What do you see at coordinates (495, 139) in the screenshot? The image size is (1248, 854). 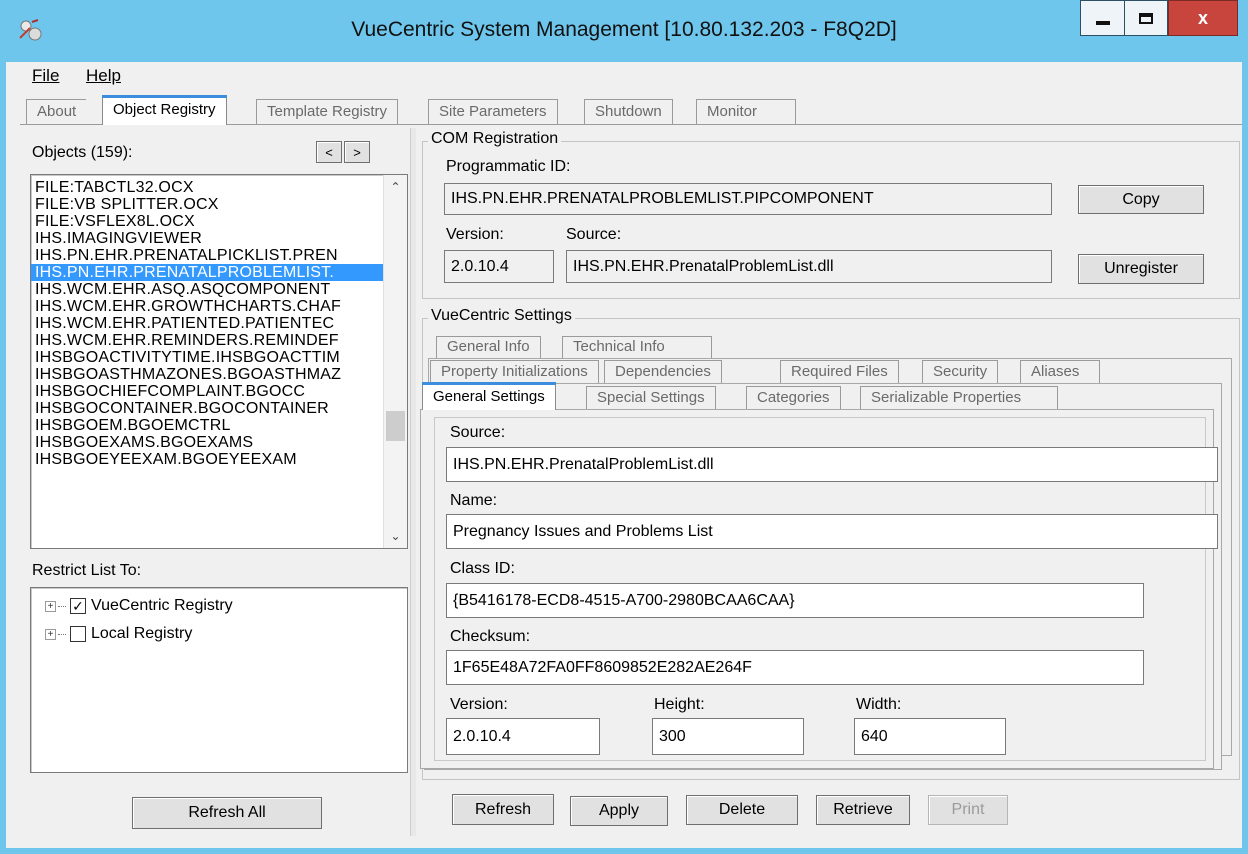 I see `com-registration-title: COM Registration` at bounding box center [495, 139].